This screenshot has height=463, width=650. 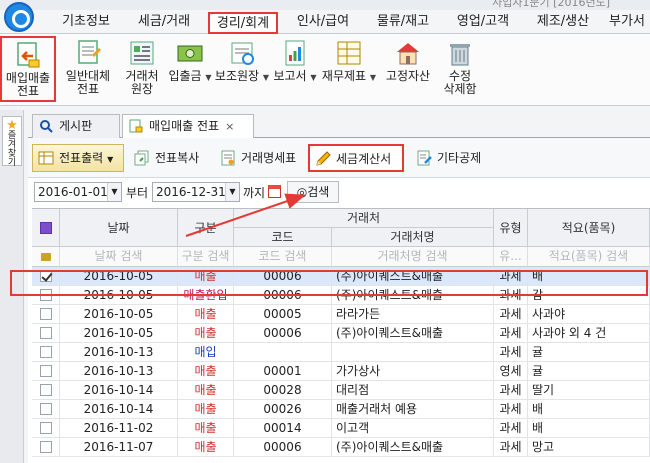 I want to click on row-type-cell: 매입, so click(x=206, y=352).